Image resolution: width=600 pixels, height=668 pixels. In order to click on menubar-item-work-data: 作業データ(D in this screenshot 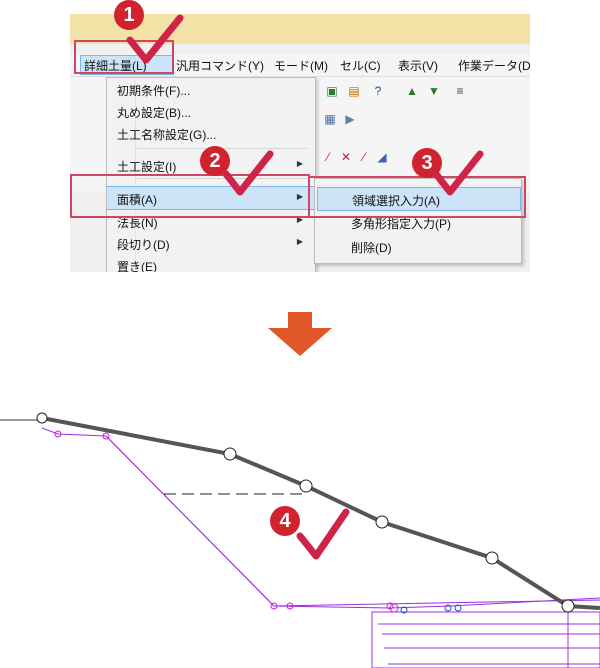, I will do `click(494, 65)`.